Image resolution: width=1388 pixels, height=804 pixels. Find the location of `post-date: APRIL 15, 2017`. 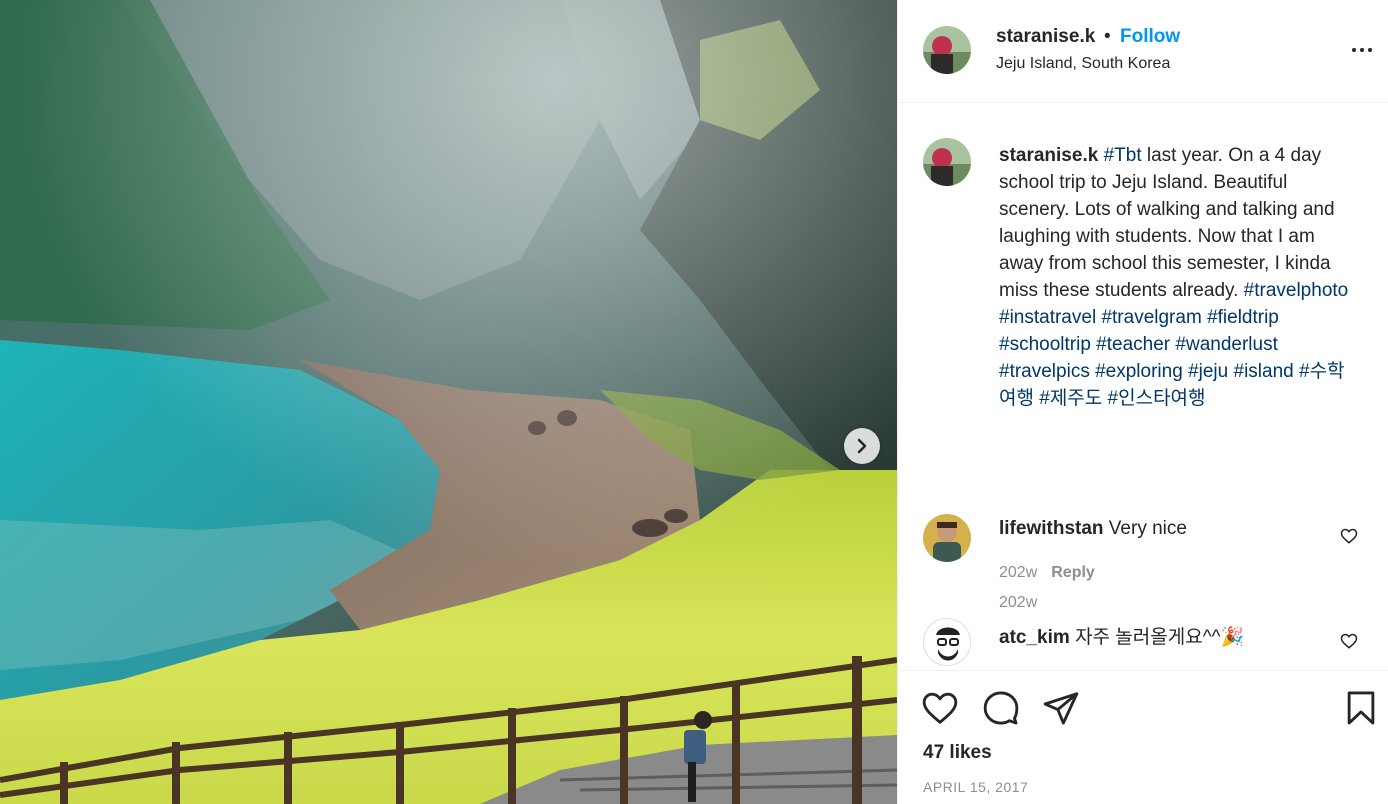

post-date: APRIL 15, 2017 is located at coordinates (975, 787).